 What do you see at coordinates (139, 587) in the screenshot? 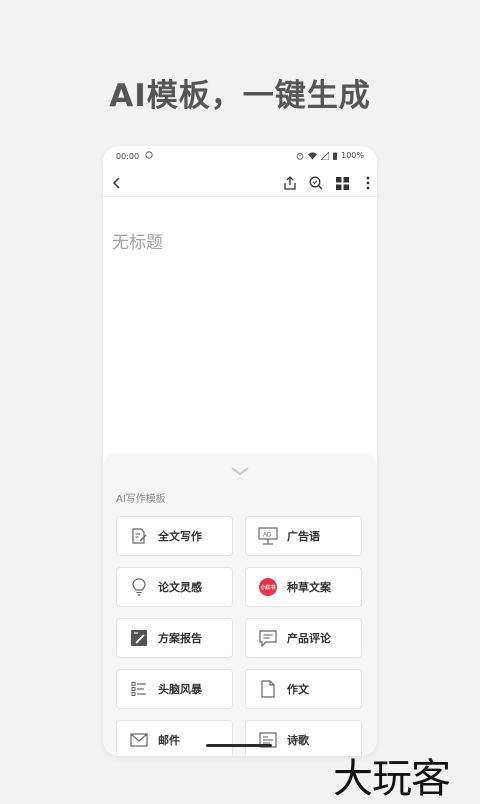
I see `lightbulb-icon` at bounding box center [139, 587].